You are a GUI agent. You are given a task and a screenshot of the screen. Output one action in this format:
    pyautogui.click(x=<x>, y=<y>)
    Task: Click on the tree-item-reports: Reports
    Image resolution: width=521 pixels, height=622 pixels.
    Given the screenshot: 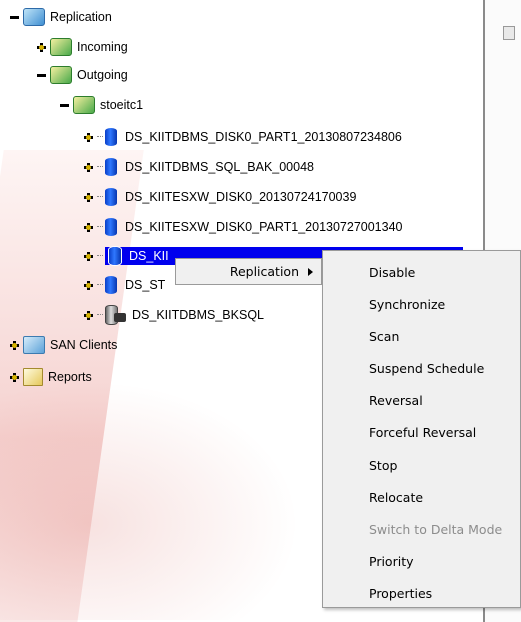 What is the action you would take?
    pyautogui.click(x=51, y=377)
    